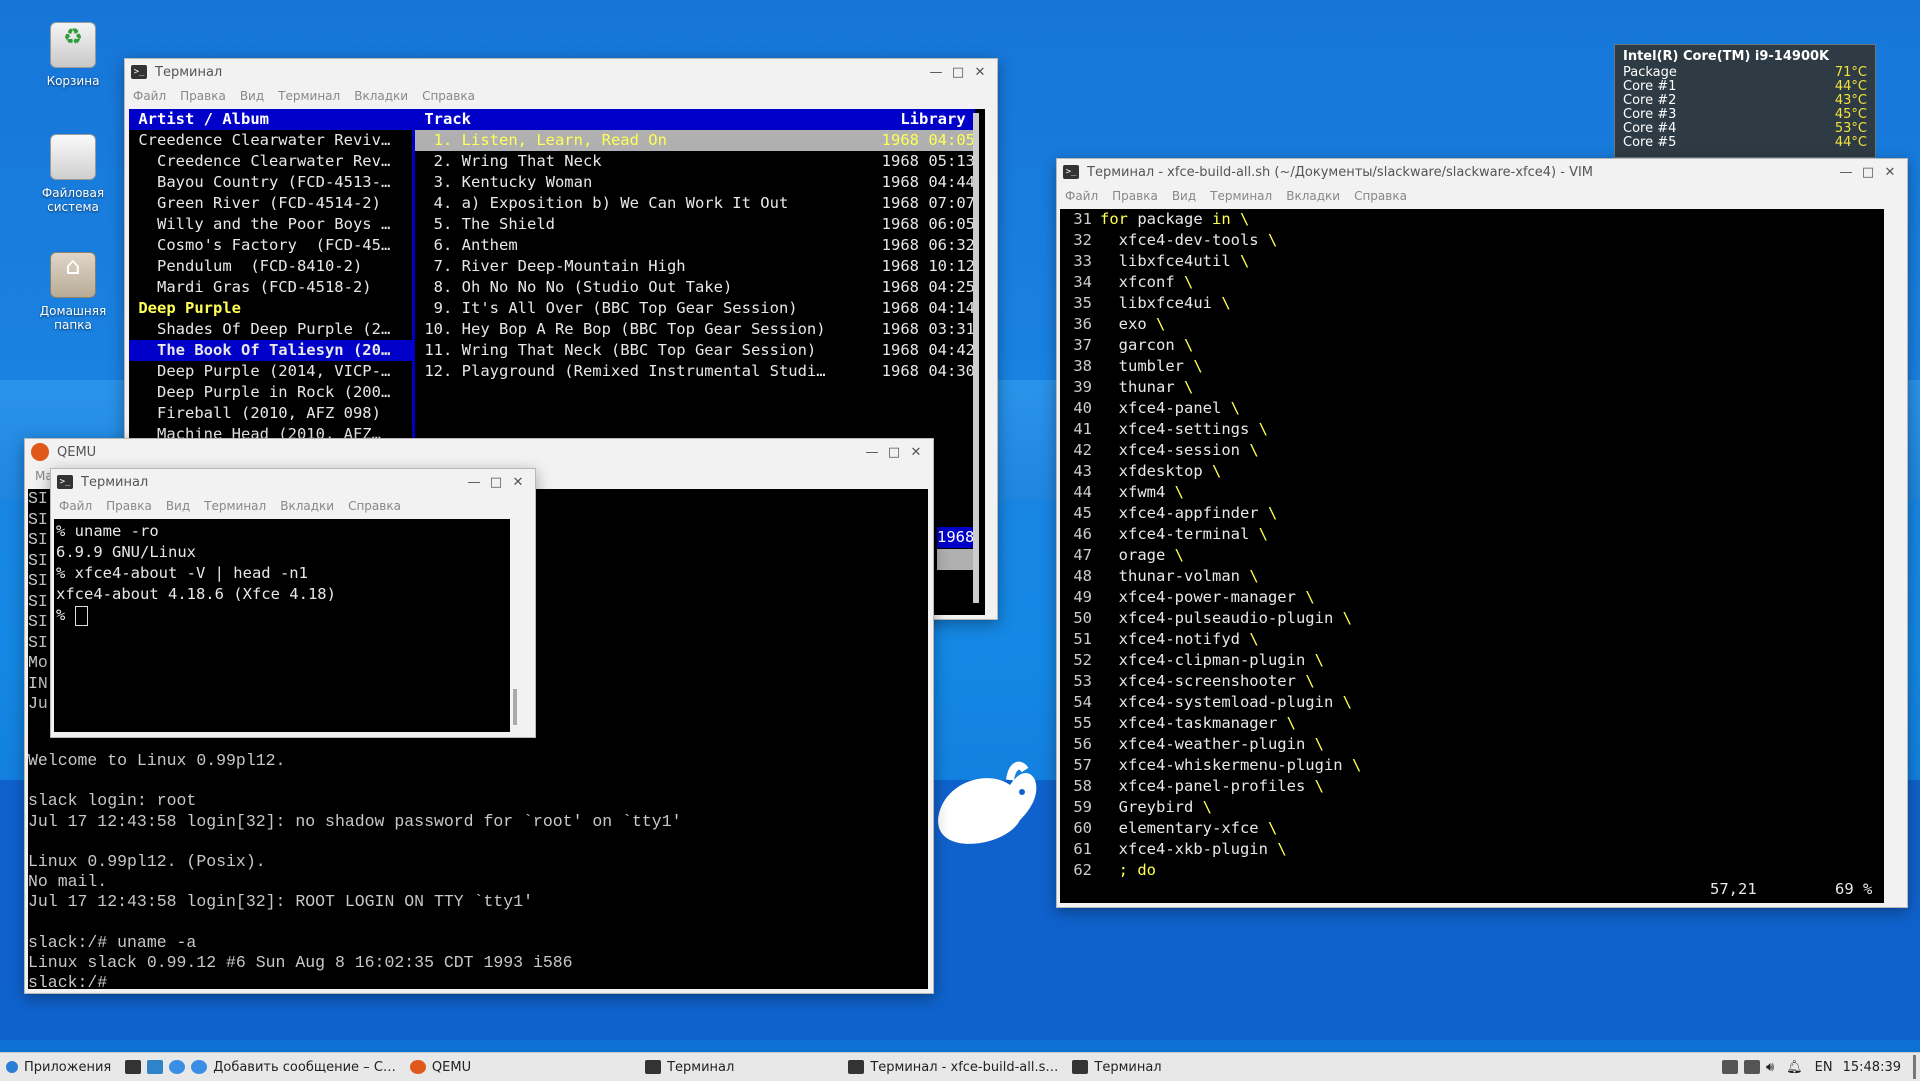 Image resolution: width=1920 pixels, height=1081 pixels. I want to click on artist-tree-item: Mardi Gras (FCD-4518-2), so click(270, 287).